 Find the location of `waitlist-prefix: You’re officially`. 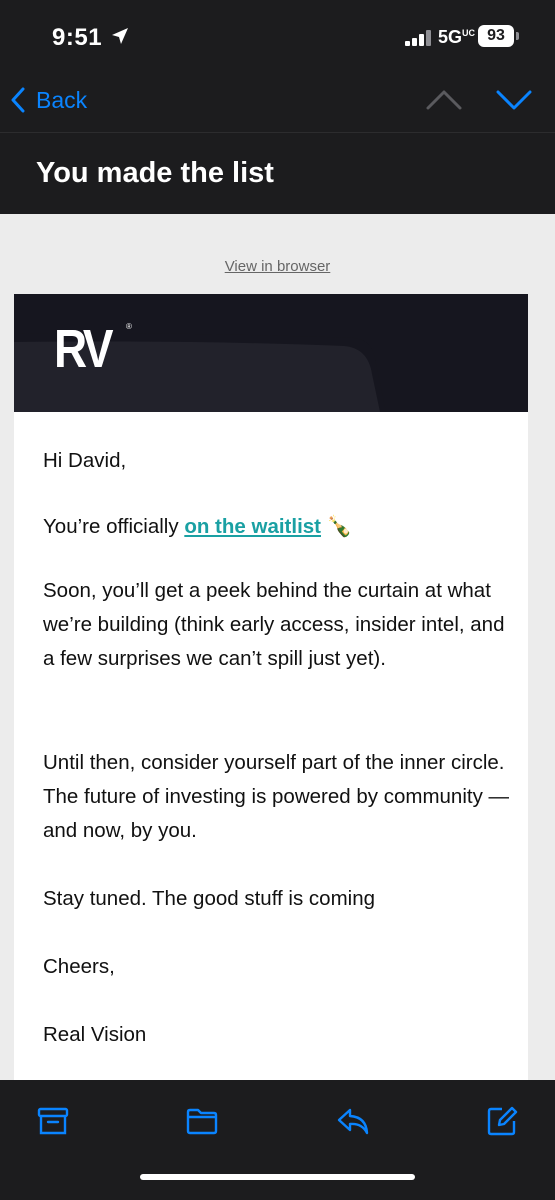

waitlist-prefix: You’re officially is located at coordinates (114, 526).